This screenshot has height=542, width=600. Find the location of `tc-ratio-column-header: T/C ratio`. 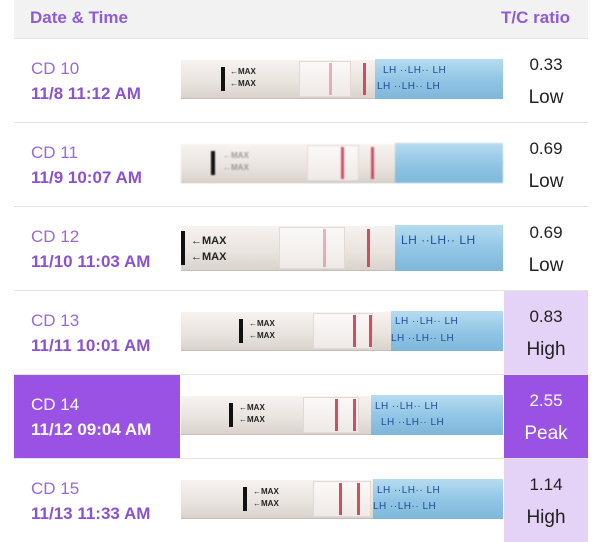

tc-ratio-column-header: T/C ratio is located at coordinates (535, 18).